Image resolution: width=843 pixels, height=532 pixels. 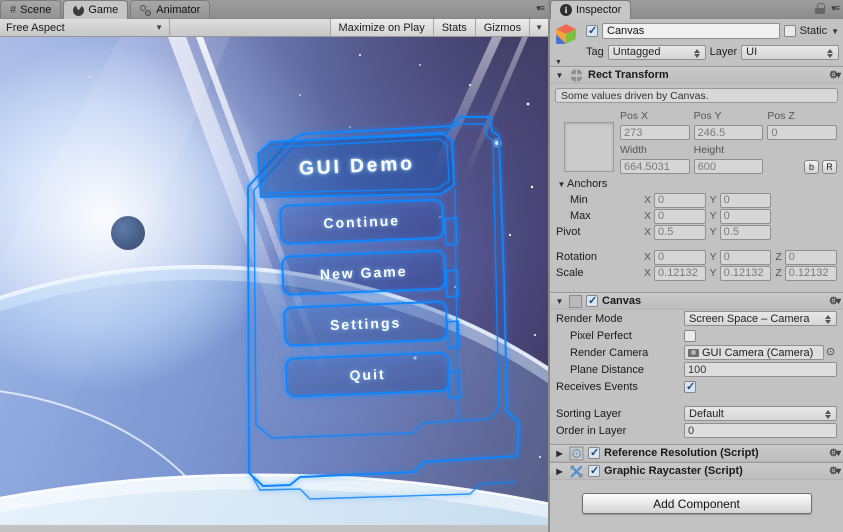 What do you see at coordinates (589, 318) in the screenshot?
I see `render-mode-label: Render Mode` at bounding box center [589, 318].